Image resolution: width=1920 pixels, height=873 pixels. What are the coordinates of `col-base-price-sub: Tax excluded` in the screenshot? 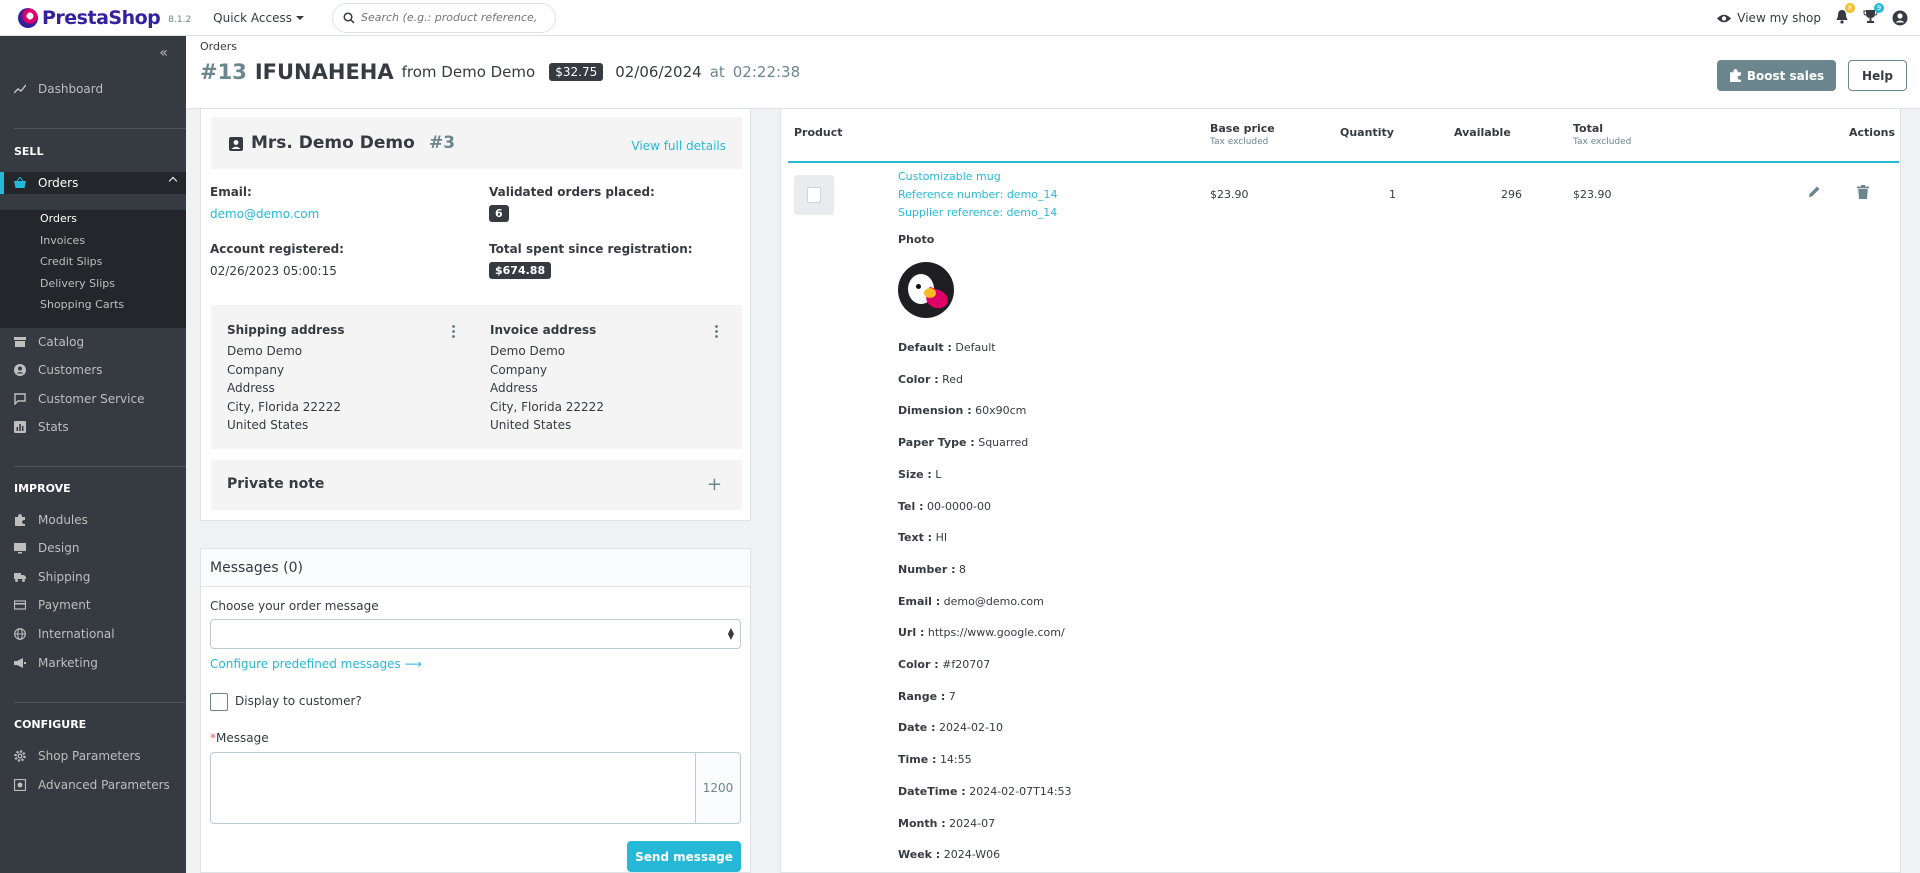 It's located at (1239, 142).